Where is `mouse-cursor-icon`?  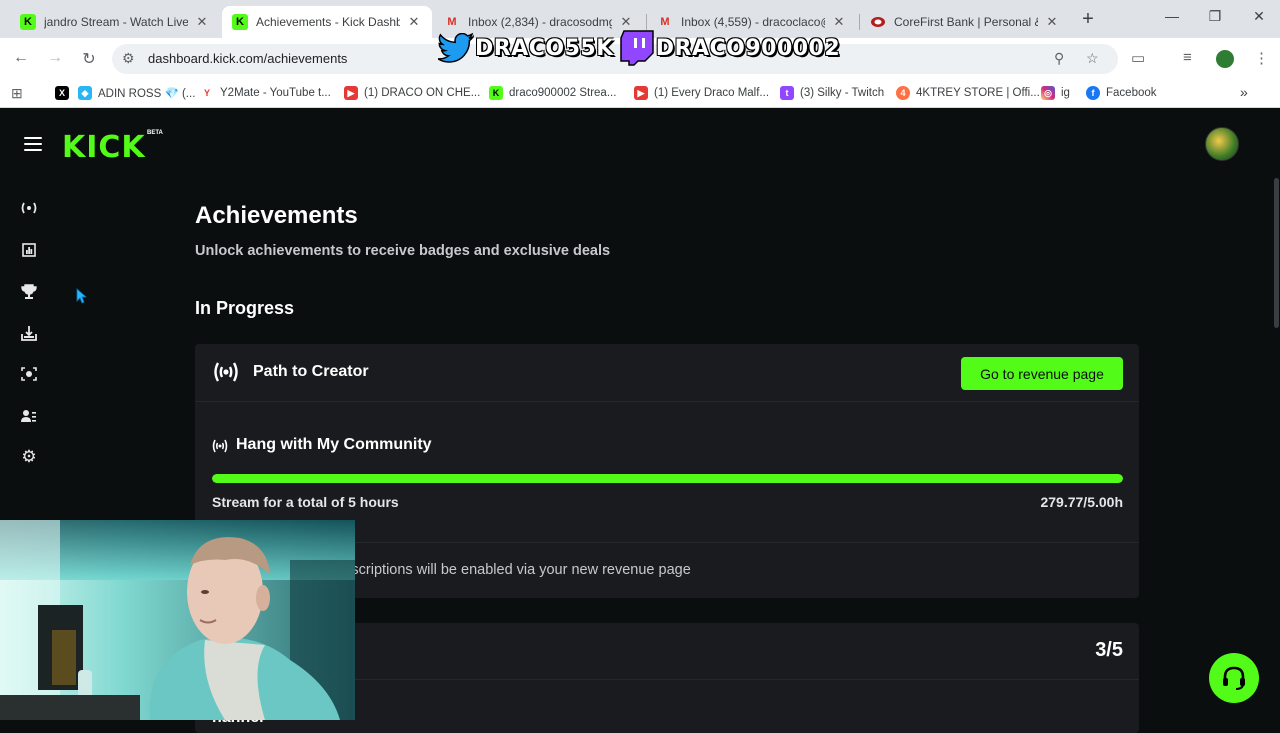 mouse-cursor-icon is located at coordinates (82, 298).